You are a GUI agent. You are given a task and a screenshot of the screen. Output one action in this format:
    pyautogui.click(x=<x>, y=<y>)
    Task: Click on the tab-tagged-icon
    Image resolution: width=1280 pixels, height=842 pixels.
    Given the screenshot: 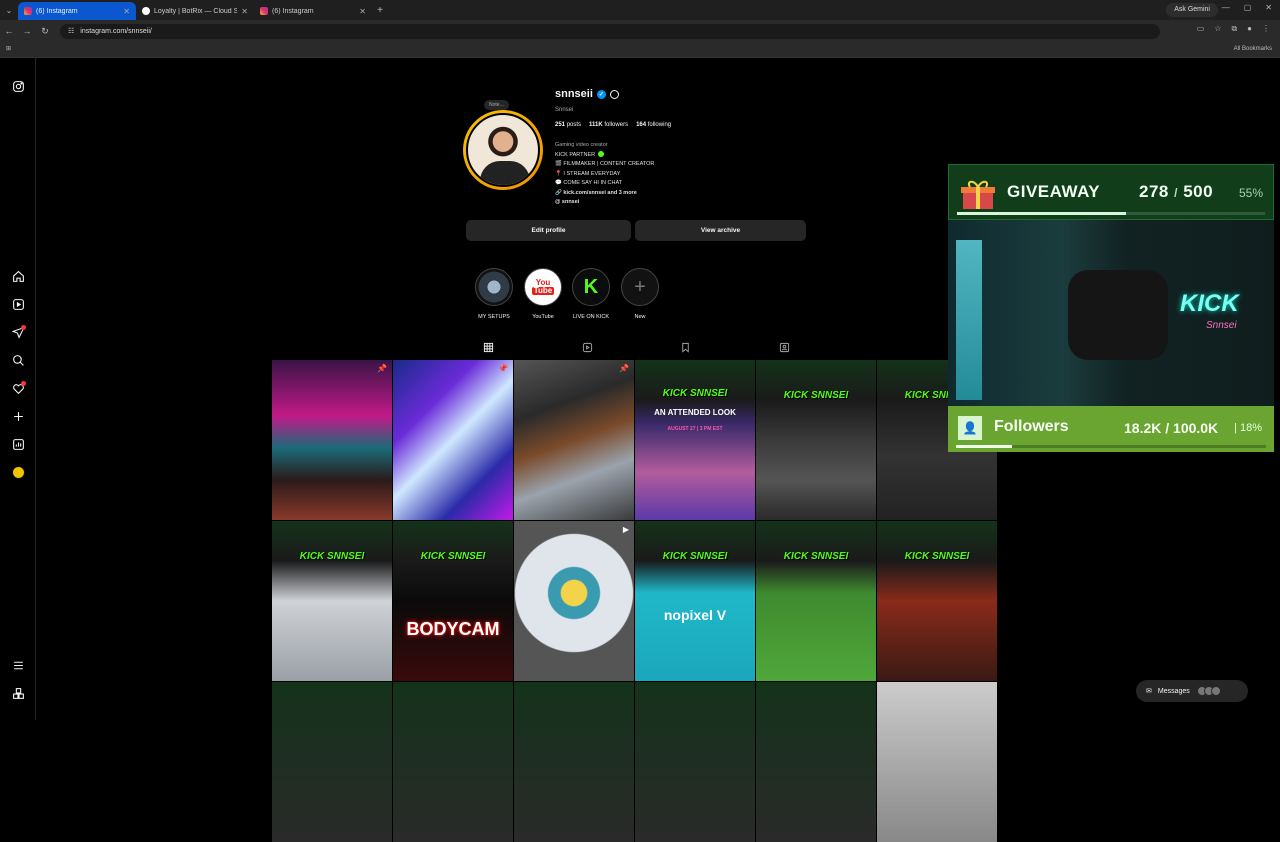 What is the action you would take?
    pyautogui.click(x=784, y=347)
    